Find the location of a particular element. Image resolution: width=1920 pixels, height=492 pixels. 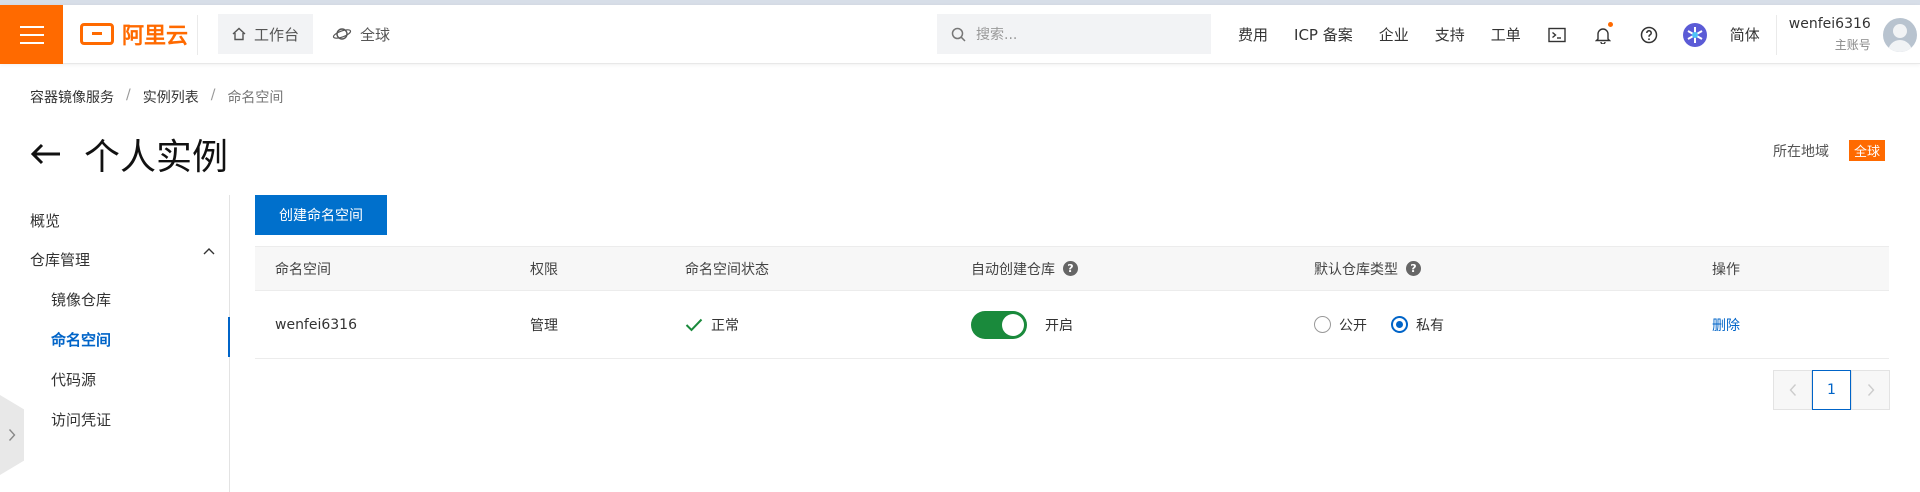

next-page-button is located at coordinates (1870, 390).